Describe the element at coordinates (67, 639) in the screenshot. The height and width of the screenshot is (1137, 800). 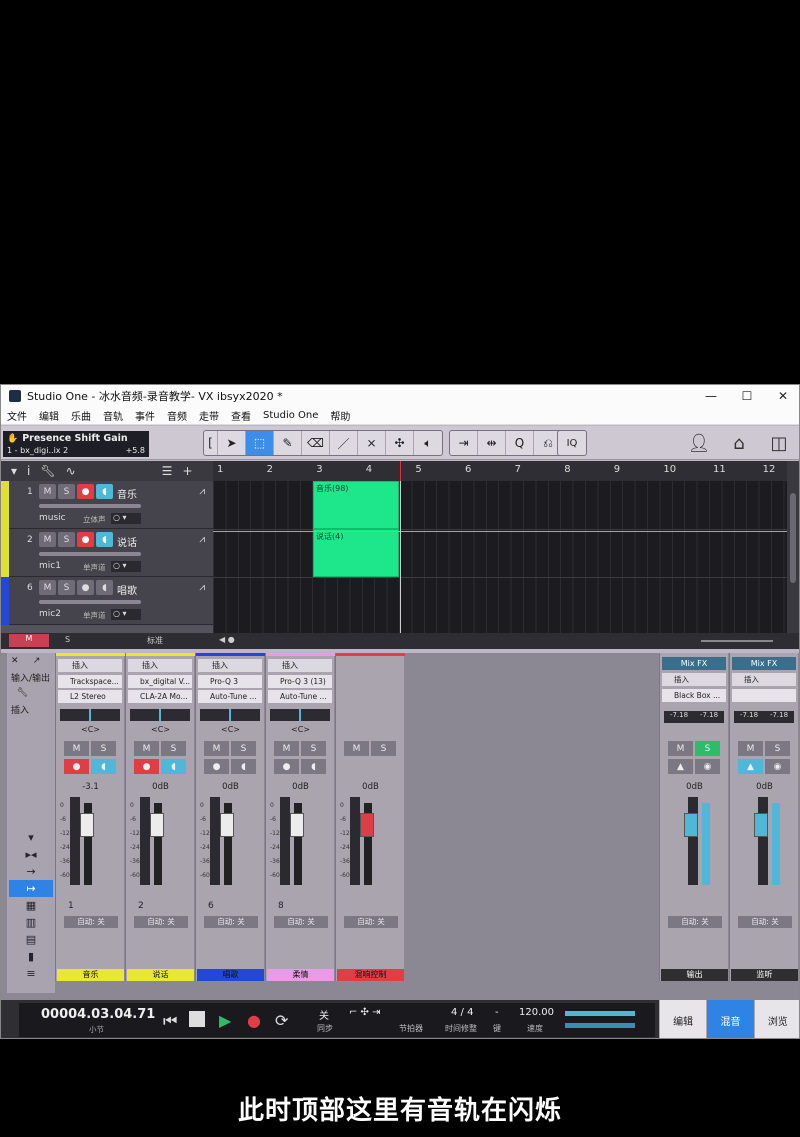
I see `global-solo-button: S` at that location.